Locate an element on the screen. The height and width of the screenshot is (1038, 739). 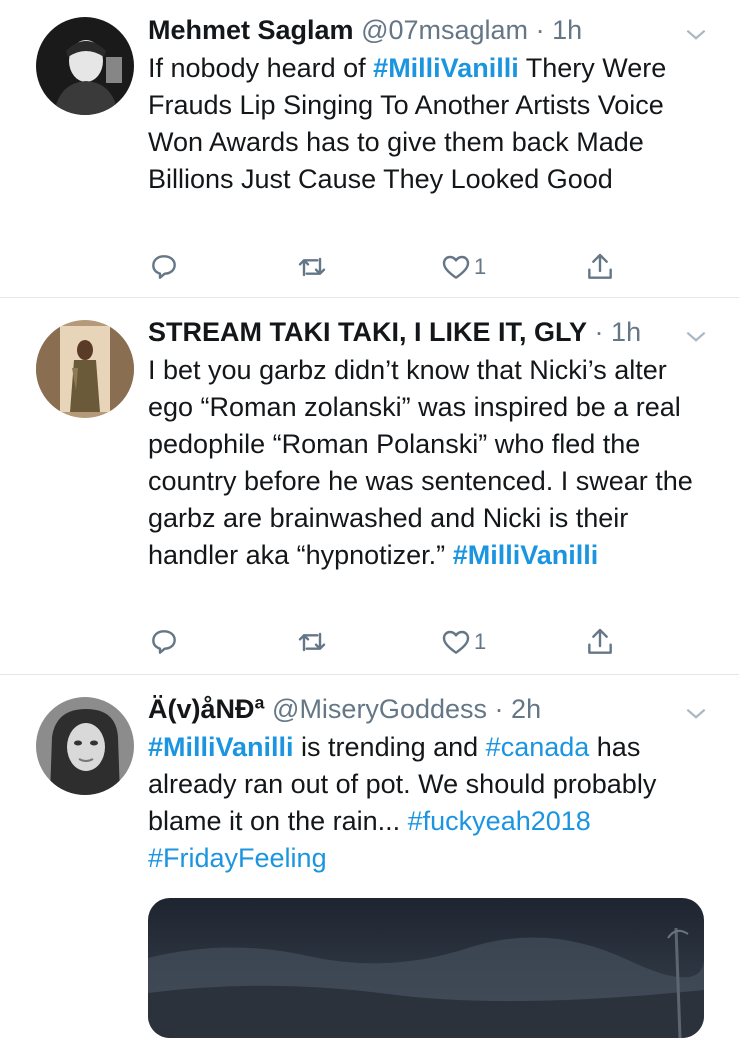
author-name: Ä(v)åNÐª is located at coordinates (206, 709).